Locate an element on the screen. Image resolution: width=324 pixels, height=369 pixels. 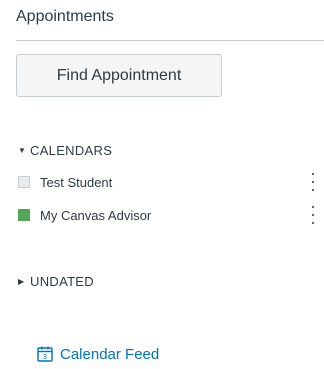
undated-section-label: UNDATED is located at coordinates (62, 281).